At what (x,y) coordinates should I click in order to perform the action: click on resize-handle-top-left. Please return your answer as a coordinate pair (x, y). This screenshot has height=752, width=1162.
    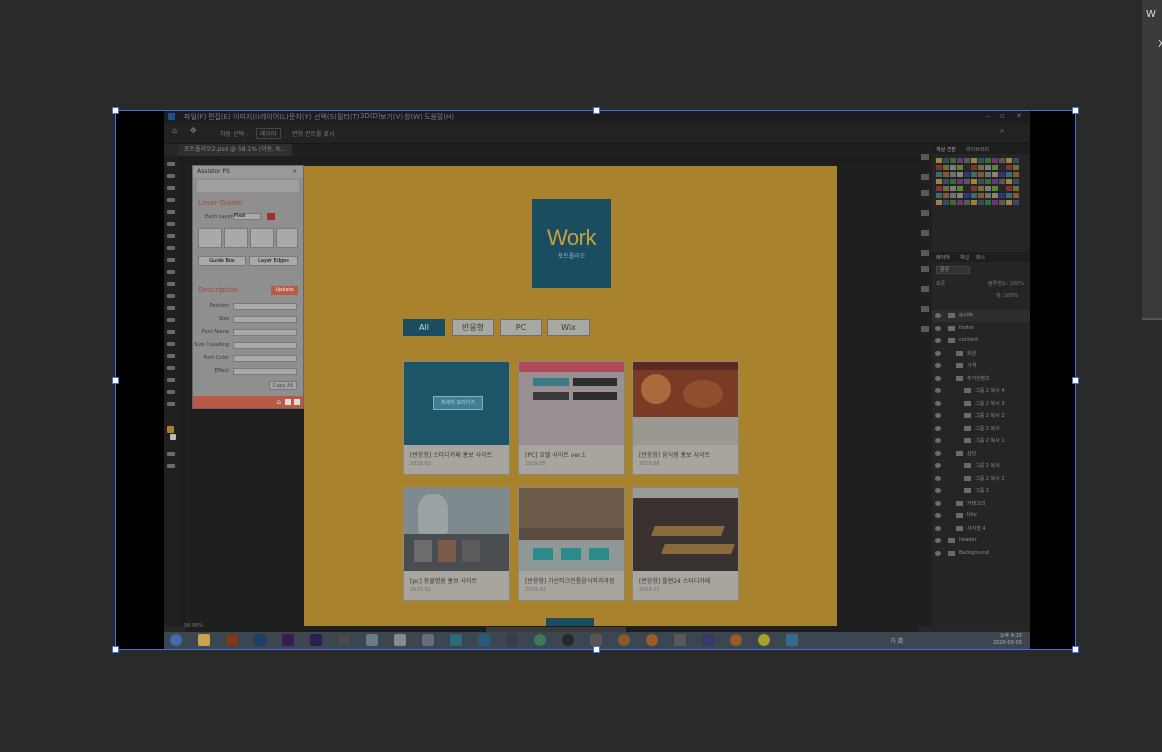
    Looking at the image, I should click on (115, 110).